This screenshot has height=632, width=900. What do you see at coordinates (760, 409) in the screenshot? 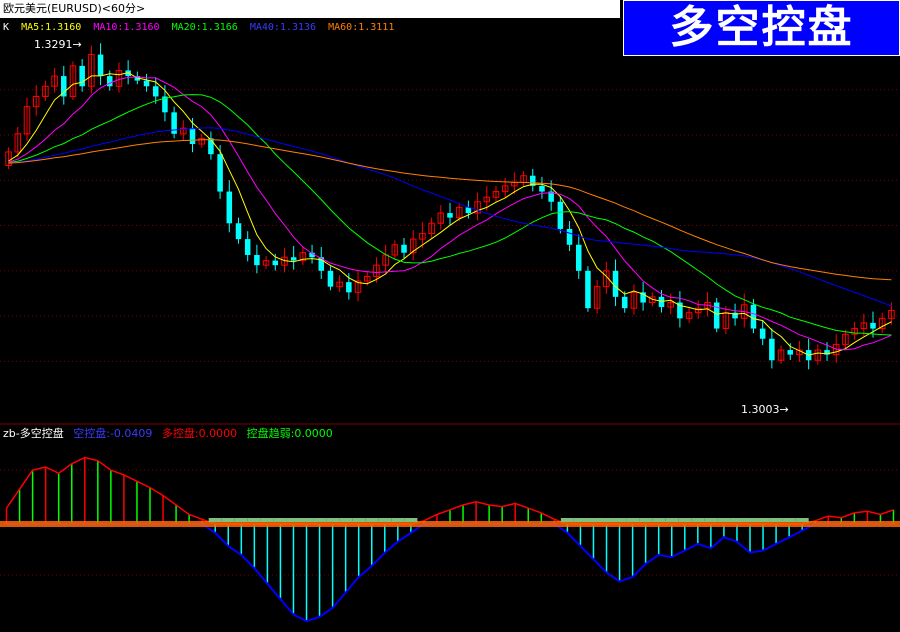
I see `low-price-text: 1.3003` at bounding box center [760, 409].